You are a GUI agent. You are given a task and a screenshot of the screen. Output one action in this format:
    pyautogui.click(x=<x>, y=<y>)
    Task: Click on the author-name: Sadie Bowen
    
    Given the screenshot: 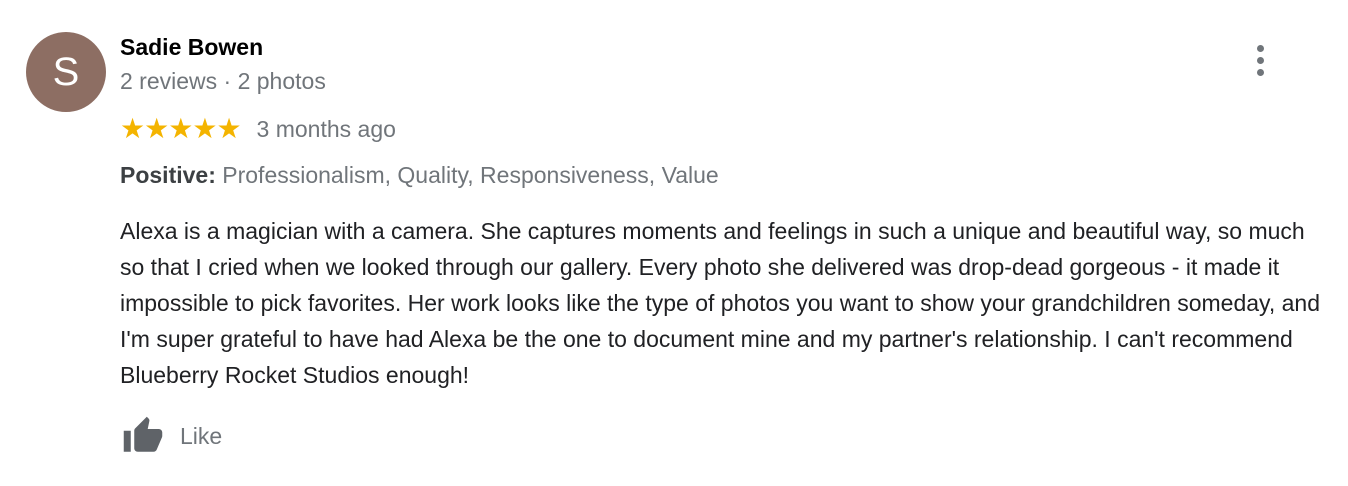 What is the action you would take?
    pyautogui.click(x=191, y=47)
    